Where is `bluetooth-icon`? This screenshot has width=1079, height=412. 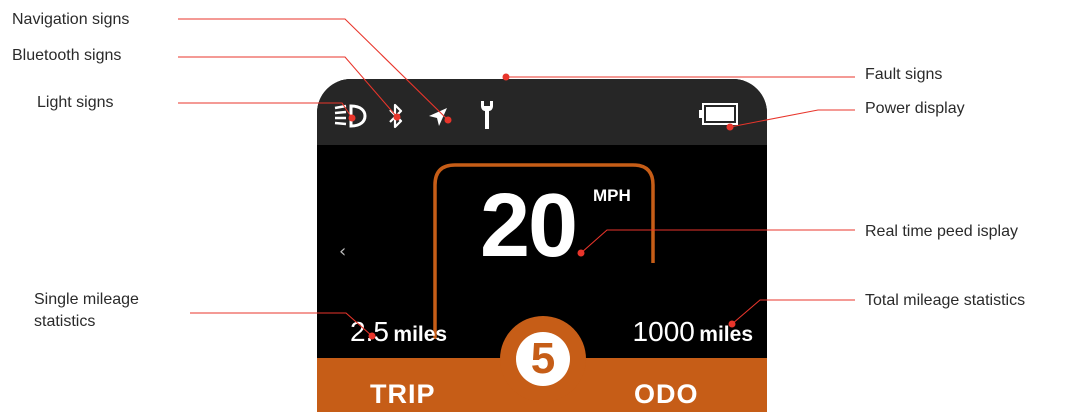
bluetooth-icon is located at coordinates (396, 116).